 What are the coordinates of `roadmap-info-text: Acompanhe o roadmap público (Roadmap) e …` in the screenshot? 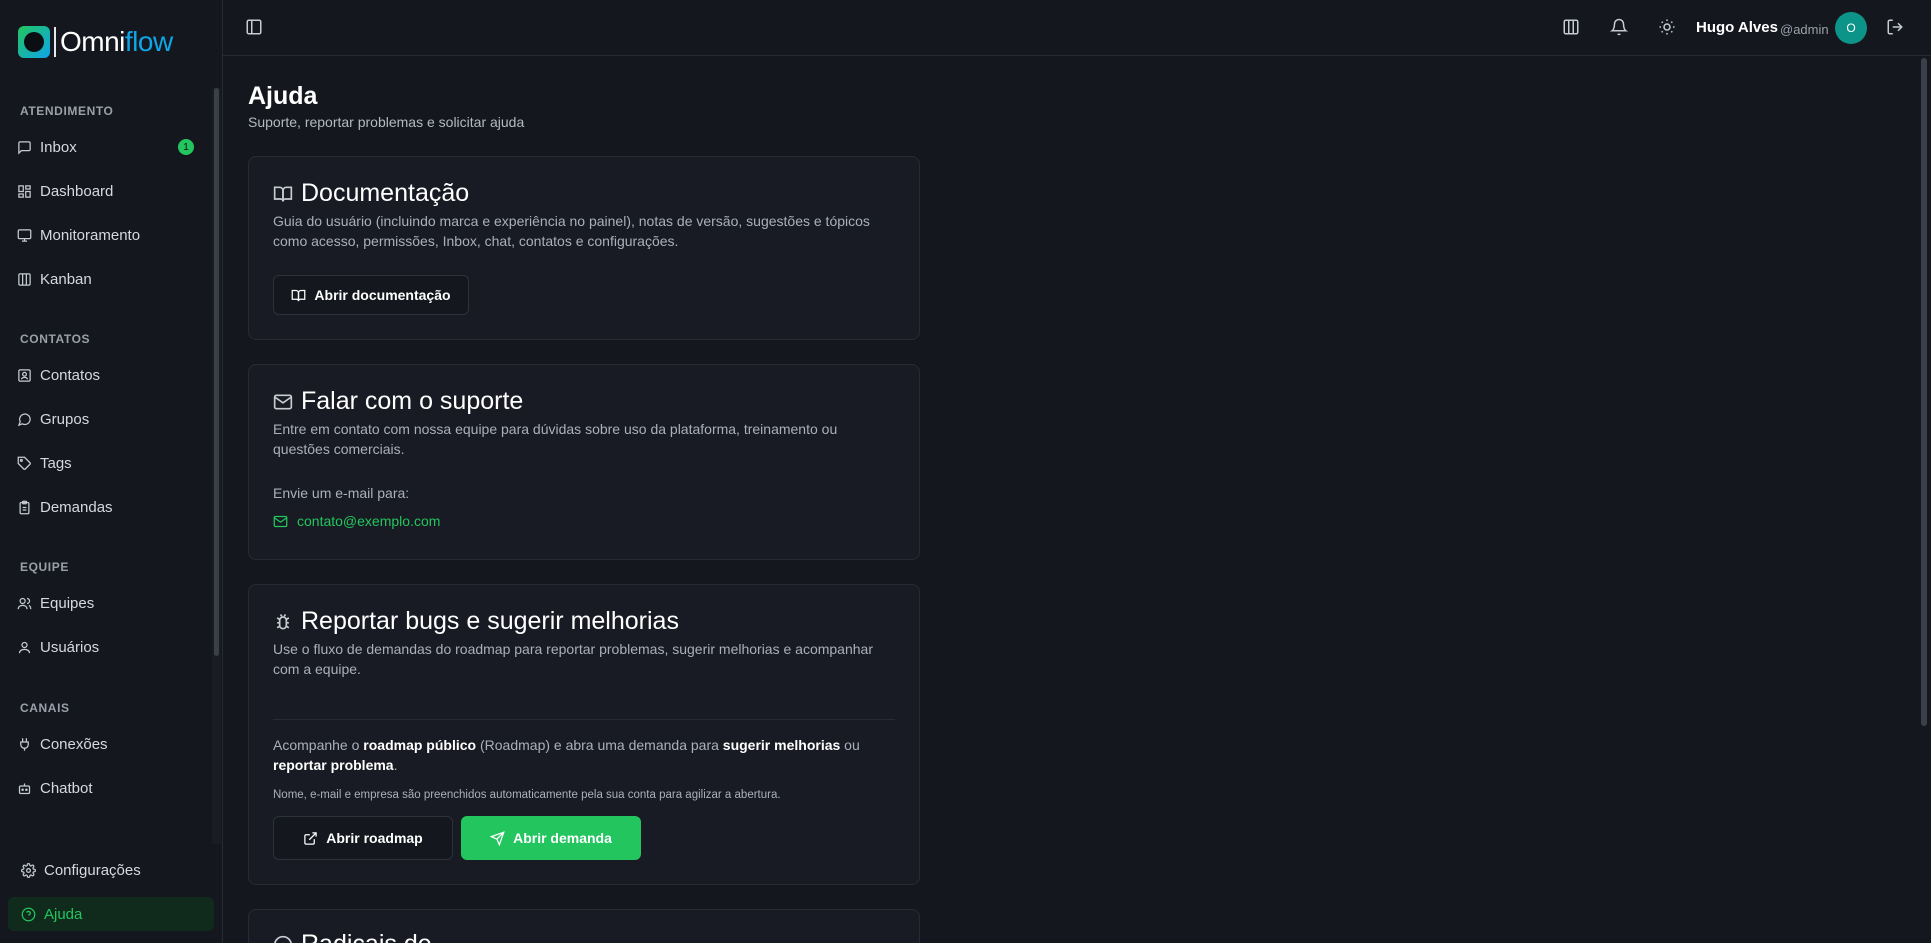 It's located at (566, 755).